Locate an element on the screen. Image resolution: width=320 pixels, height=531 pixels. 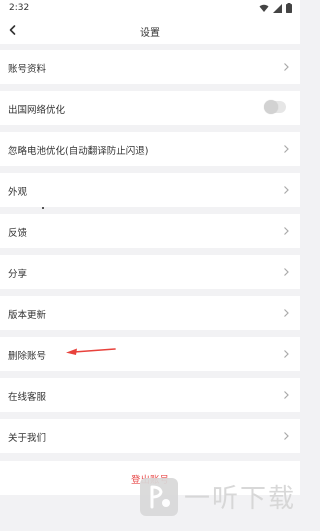
status-bar: 2:32 is located at coordinates (150, 8).